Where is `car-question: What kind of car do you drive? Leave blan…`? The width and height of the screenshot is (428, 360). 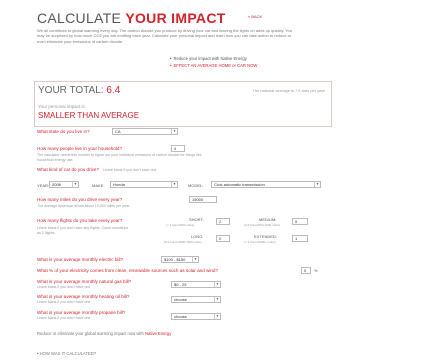
car-question: What kind of car do you drive? Leave blan… is located at coordinates (97, 169).